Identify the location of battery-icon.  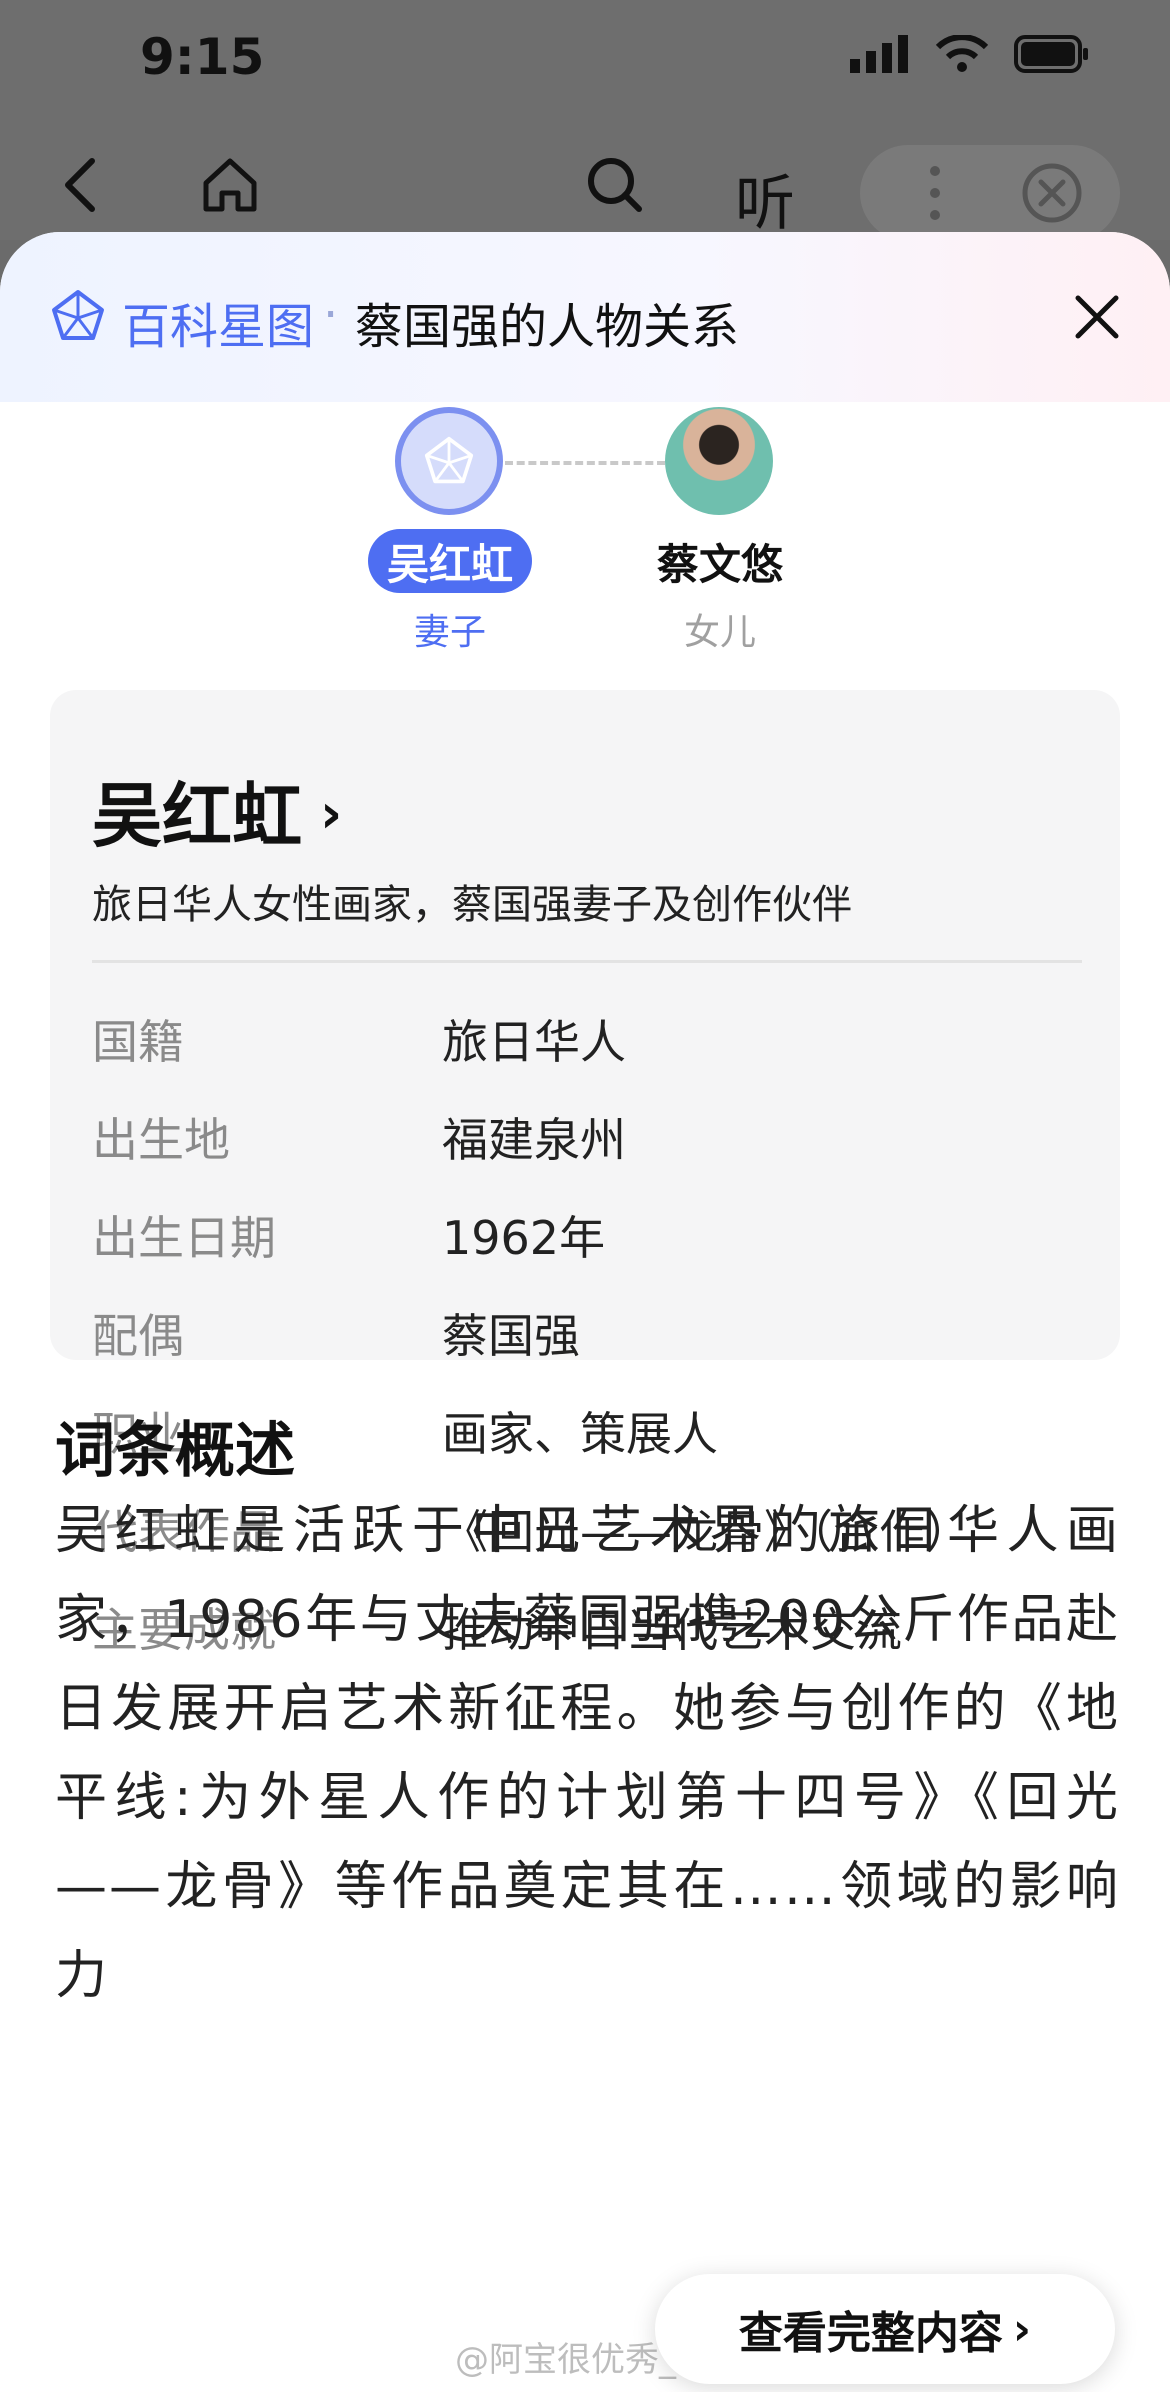
(1051, 54).